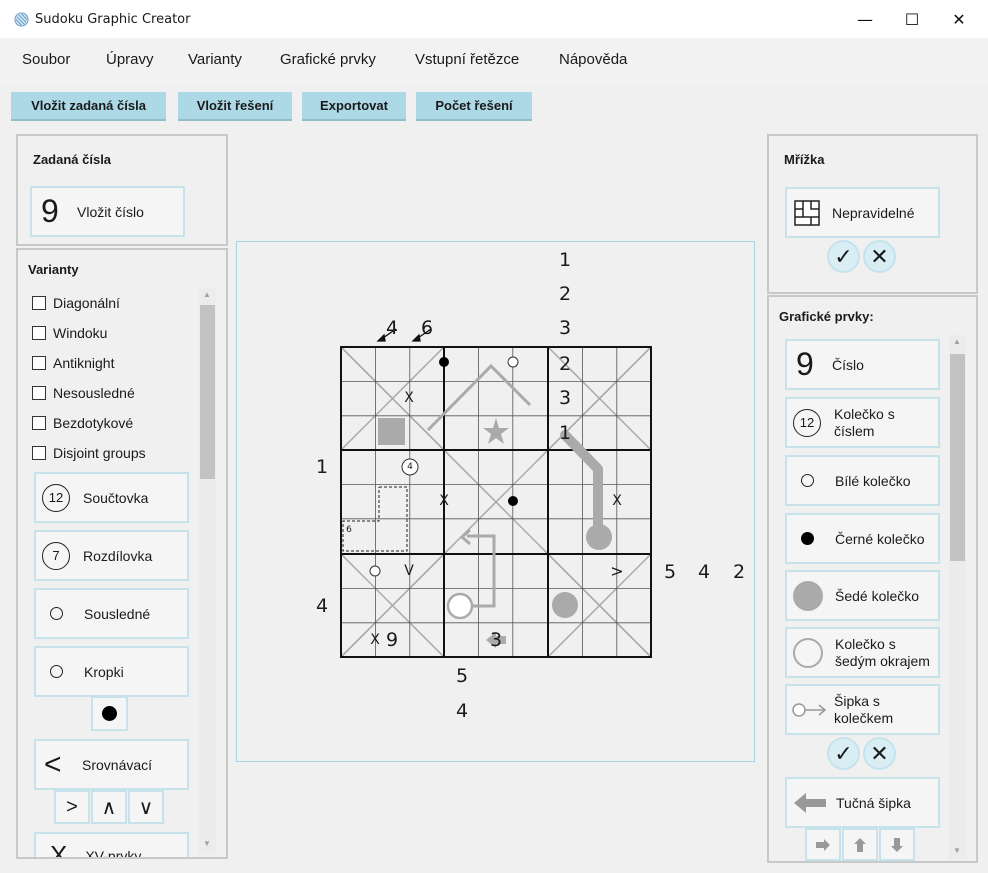 The height and width of the screenshot is (873, 988). What do you see at coordinates (322, 606) in the screenshot?
I see `left-clue: 4` at bounding box center [322, 606].